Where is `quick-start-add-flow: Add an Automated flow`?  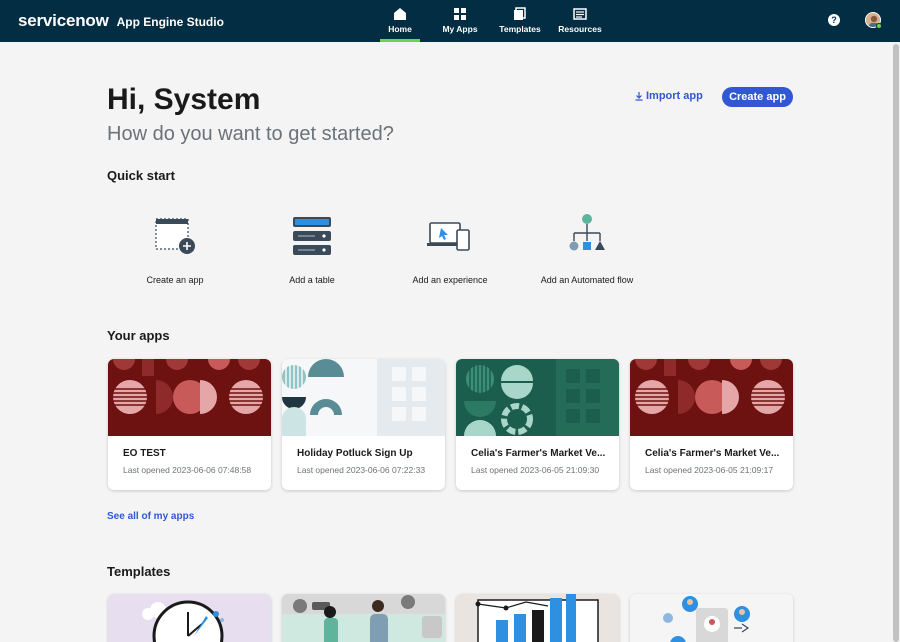
quick-start-add-flow: Add an Automated flow is located at coordinates (587, 249).